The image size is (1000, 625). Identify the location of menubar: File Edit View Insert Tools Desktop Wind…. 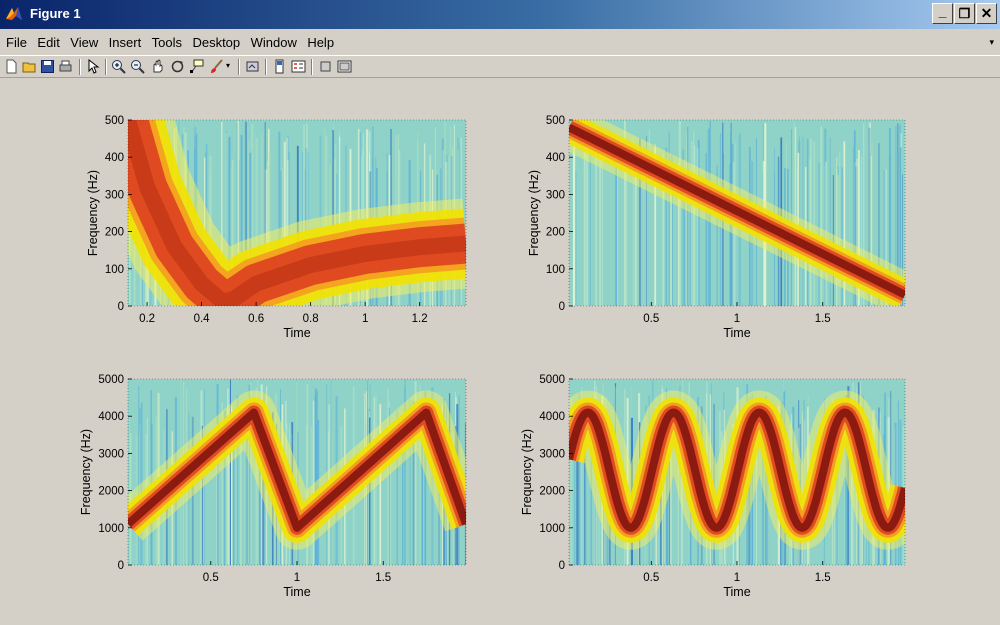
(500, 42).